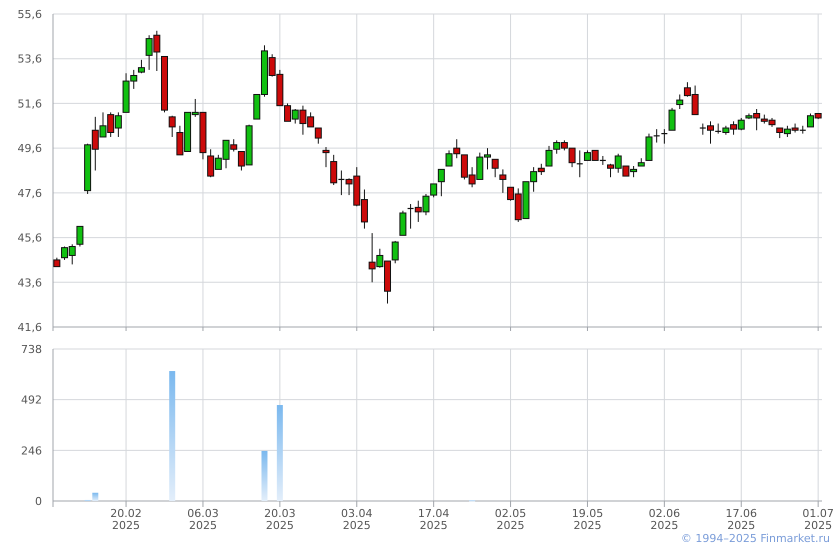 The width and height of the screenshot is (840, 550). Describe the element at coordinates (30, 149) in the screenshot. I see `axis-label: 49,6` at that location.